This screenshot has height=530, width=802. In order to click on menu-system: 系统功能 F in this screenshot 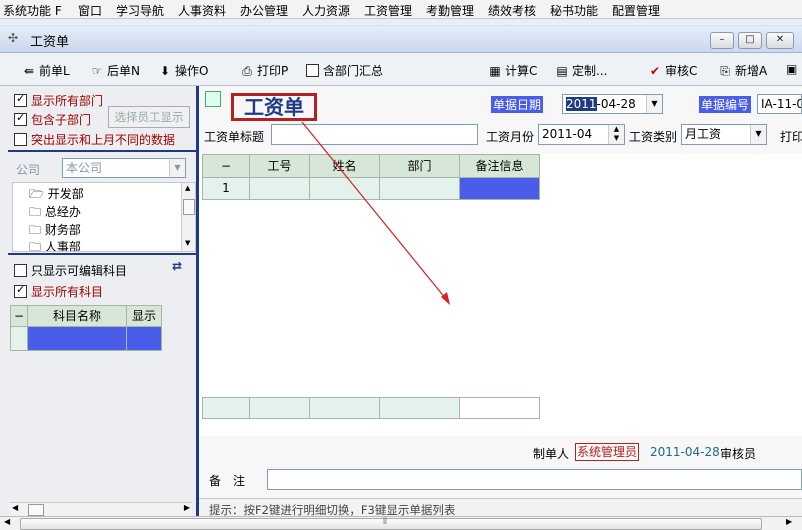, I will do `click(32, 10)`.